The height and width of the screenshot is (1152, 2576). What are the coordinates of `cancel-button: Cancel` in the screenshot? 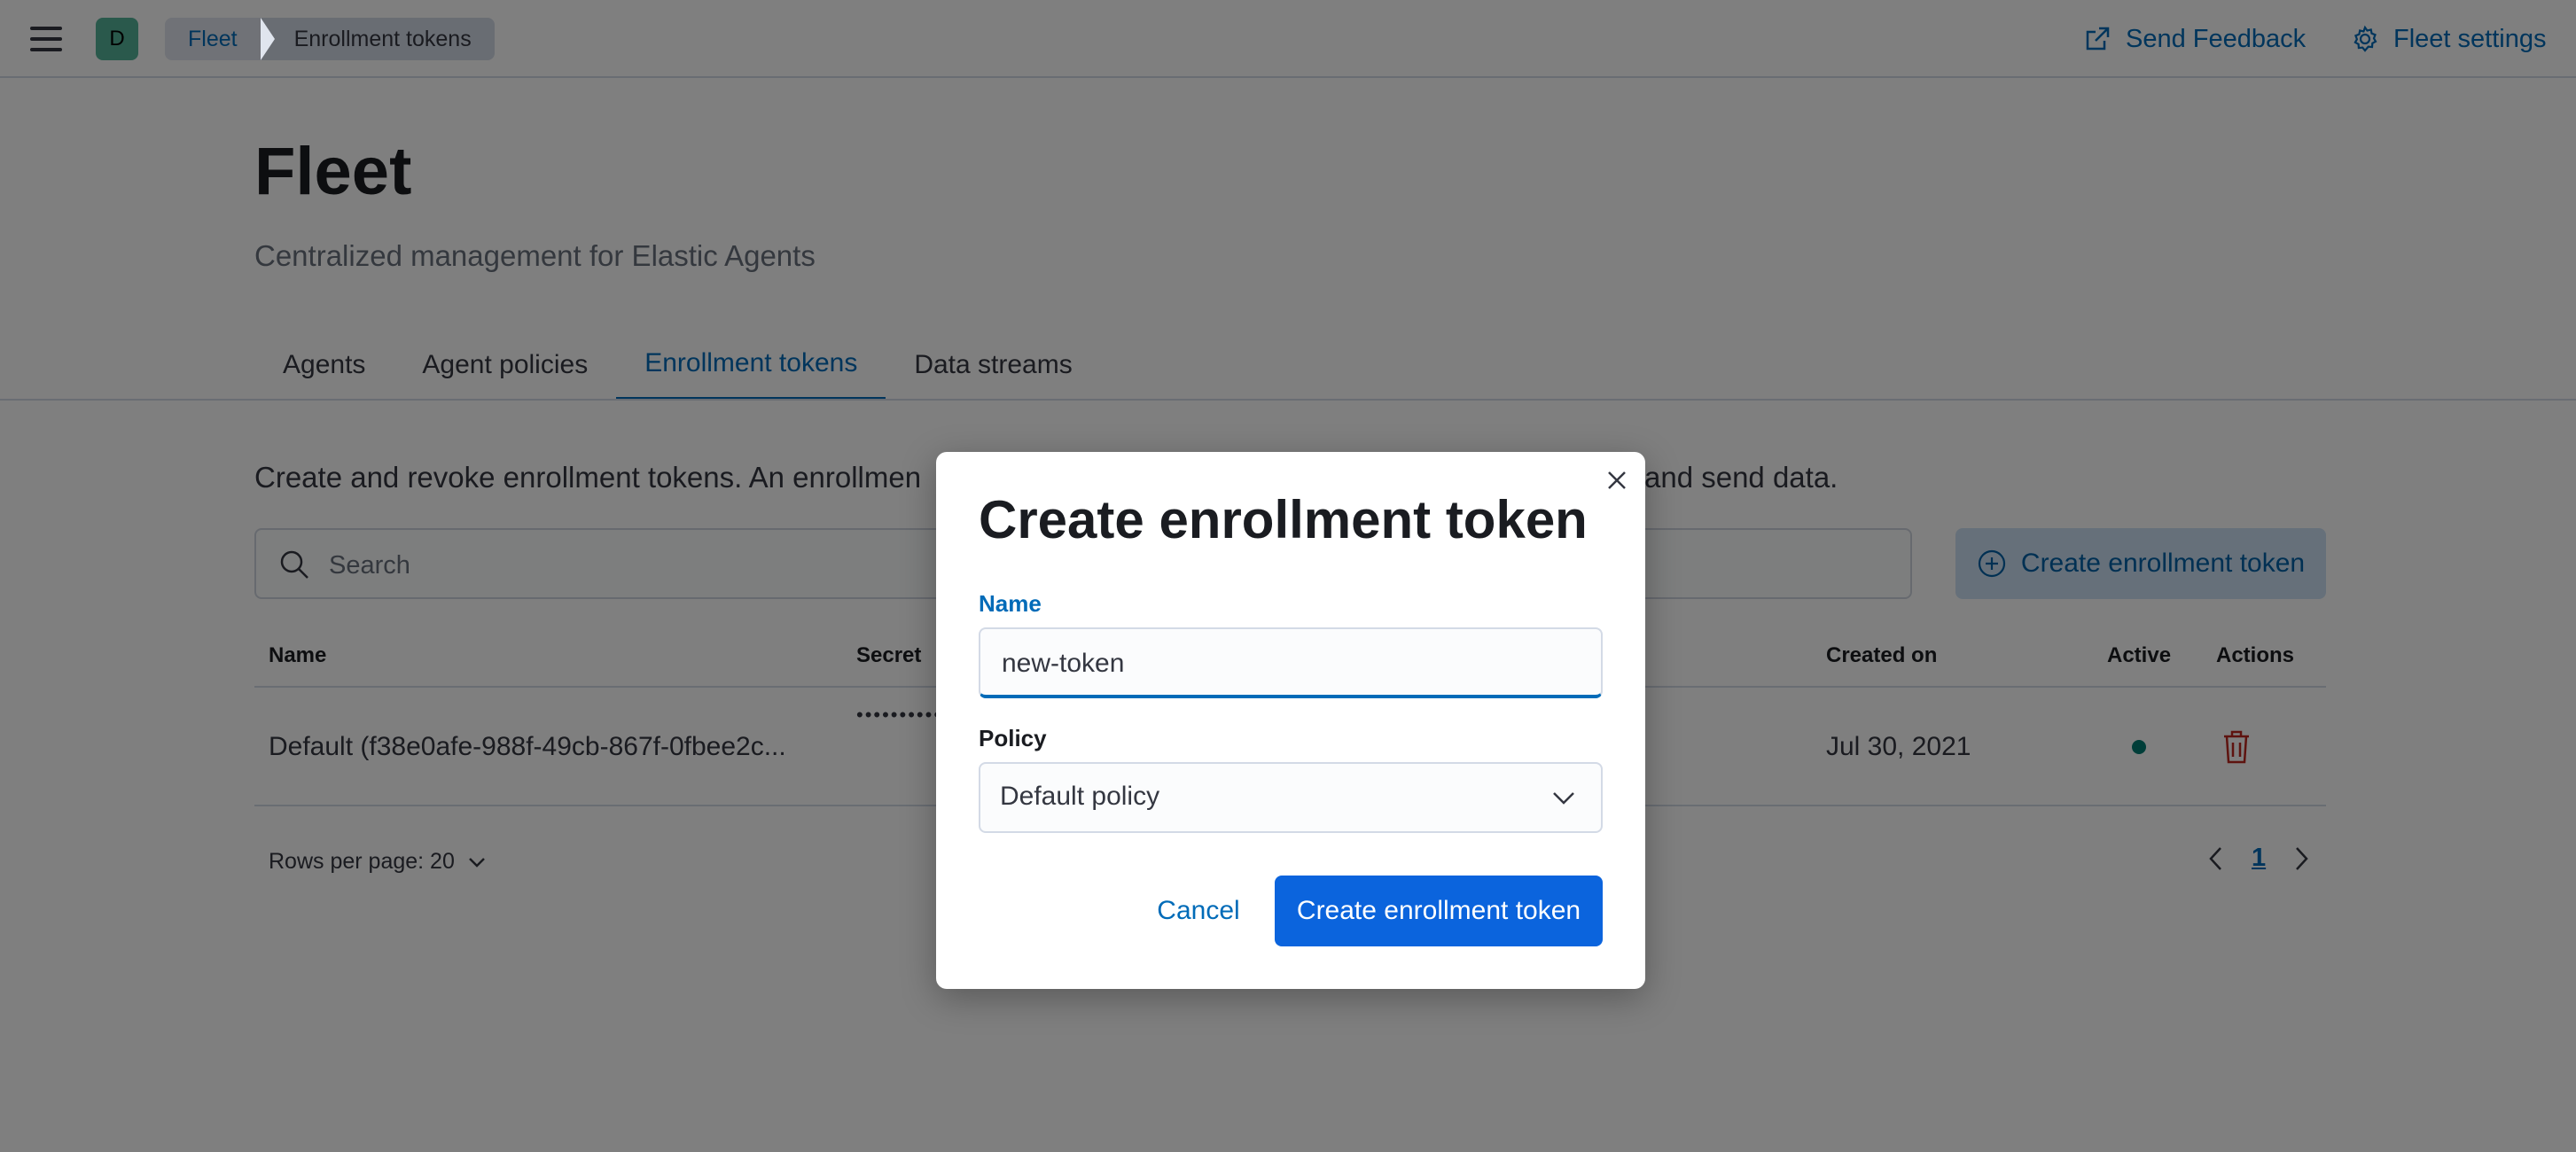 It's located at (1198, 911).